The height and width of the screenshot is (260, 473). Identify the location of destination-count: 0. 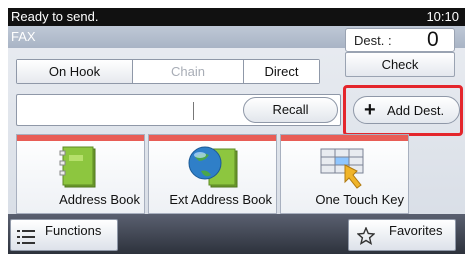
(433, 39).